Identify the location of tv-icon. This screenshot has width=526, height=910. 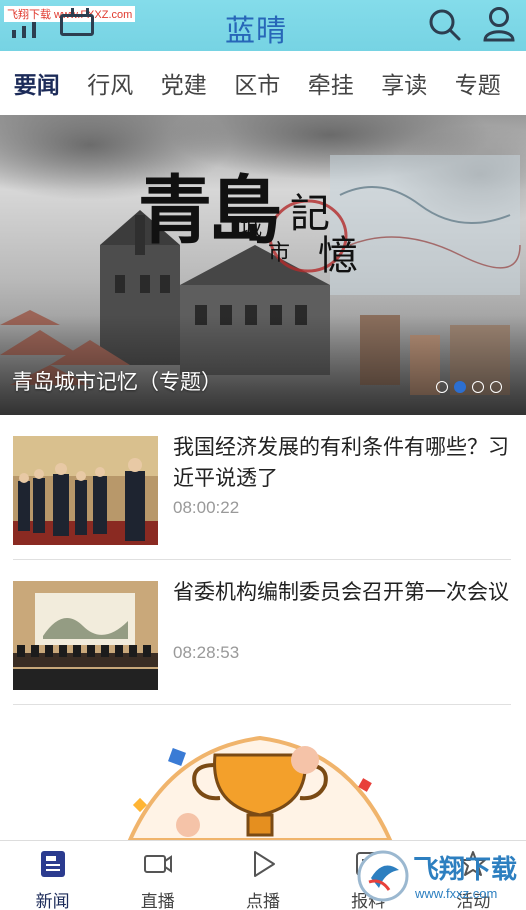
(77, 22).